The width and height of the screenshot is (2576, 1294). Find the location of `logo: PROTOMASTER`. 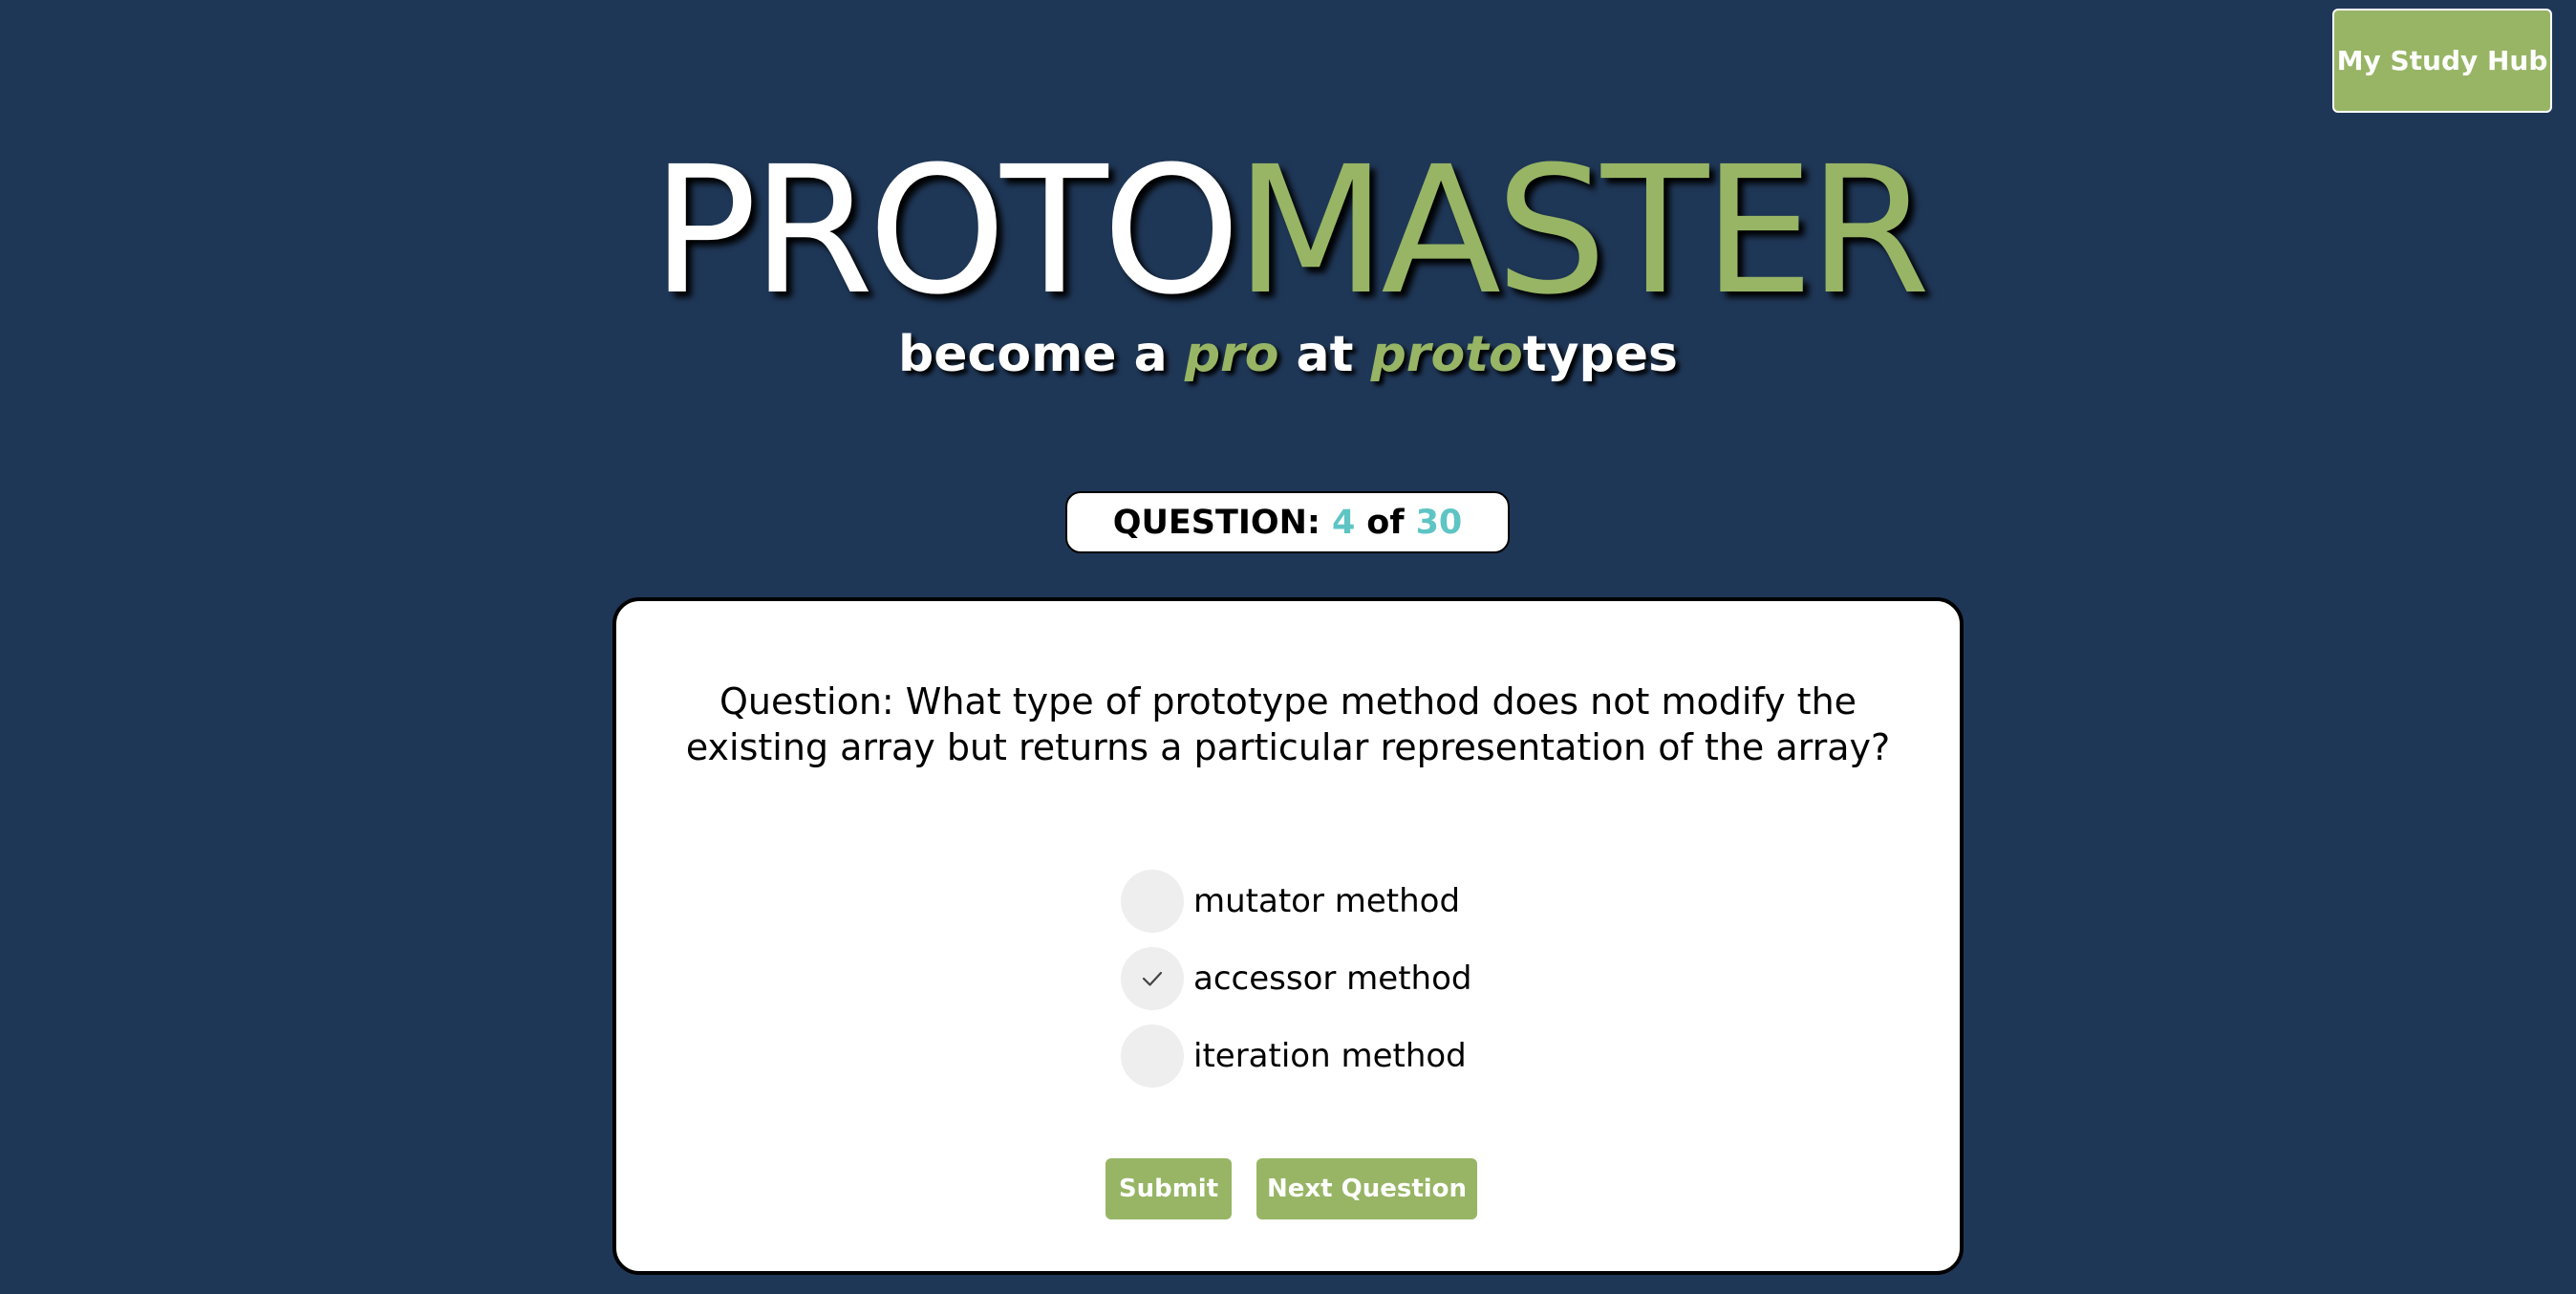

logo: PROTOMASTER is located at coordinates (1288, 231).